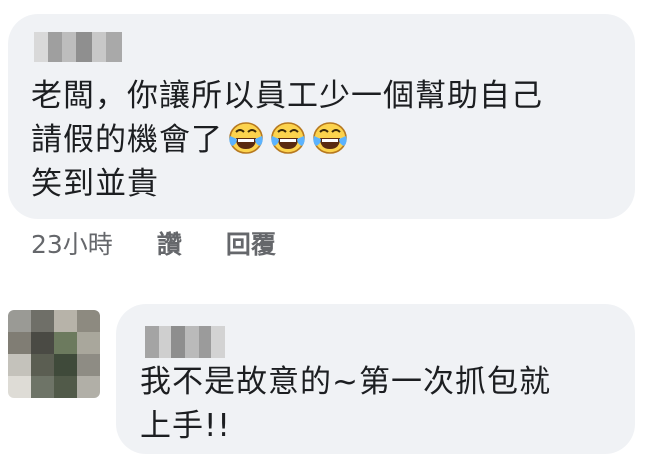  Describe the element at coordinates (169, 243) in the screenshot. I see `like-button: 讚` at that location.